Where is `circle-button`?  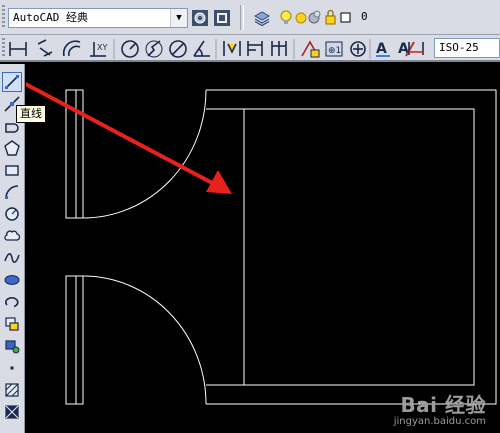
circle-button is located at coordinates (12, 214).